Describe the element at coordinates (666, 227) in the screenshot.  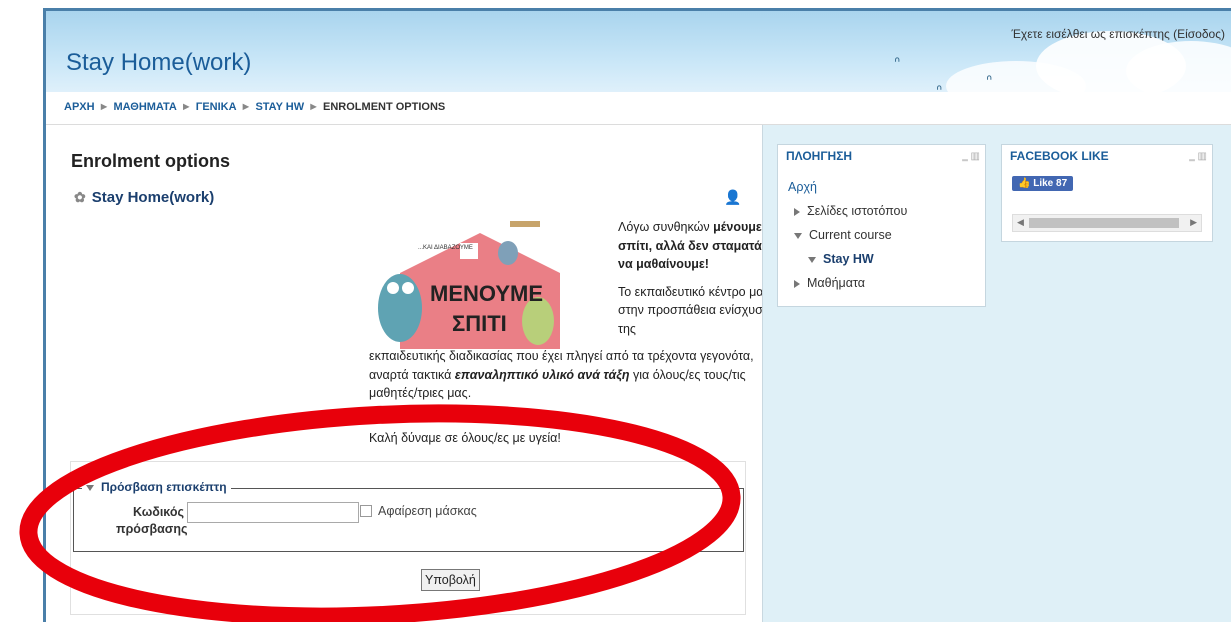
I see `summary-intro-text: Λόγω συνθηκών` at that location.